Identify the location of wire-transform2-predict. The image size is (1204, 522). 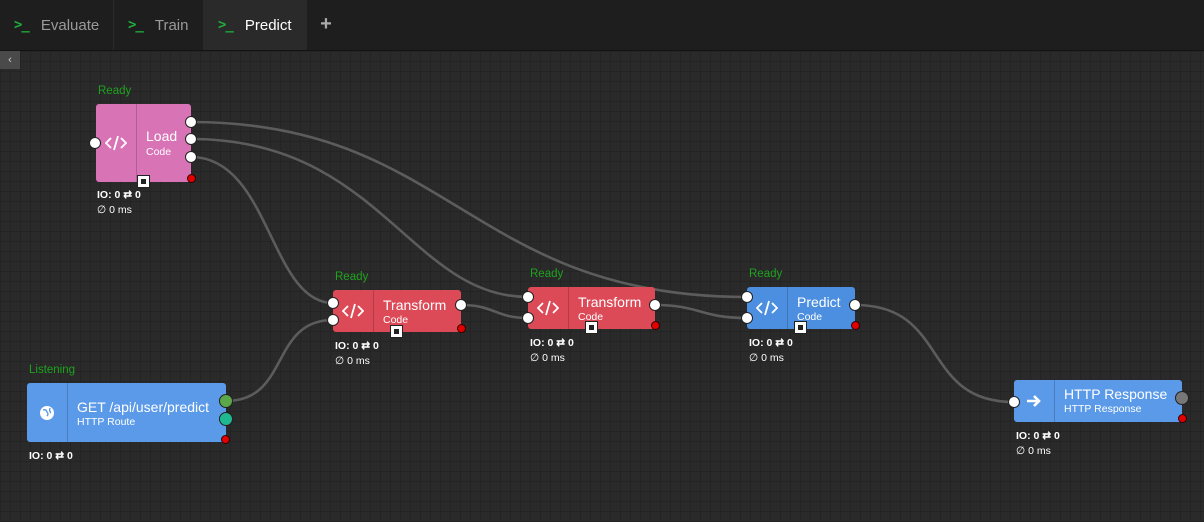
(701, 311).